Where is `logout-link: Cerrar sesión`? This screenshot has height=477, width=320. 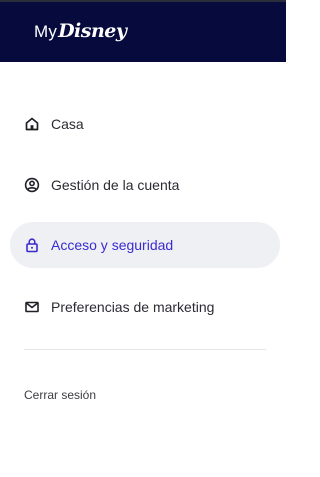 logout-link: Cerrar sesión is located at coordinates (60, 395).